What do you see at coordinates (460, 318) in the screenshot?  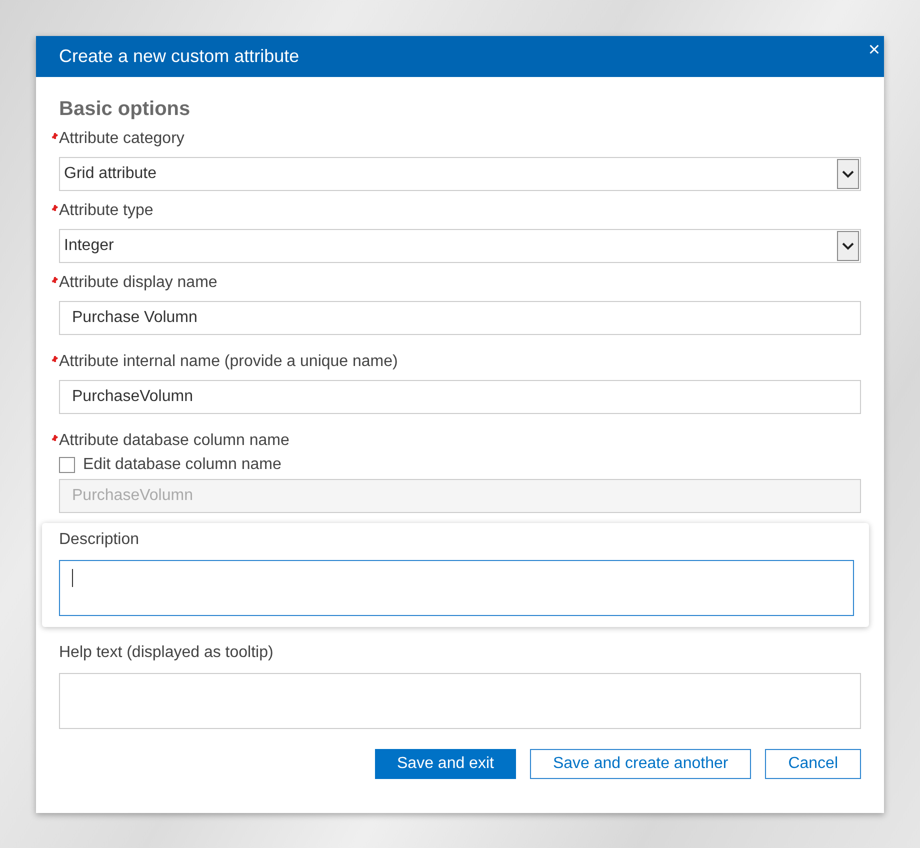 I see `input-field: Purchase Volumn` at bounding box center [460, 318].